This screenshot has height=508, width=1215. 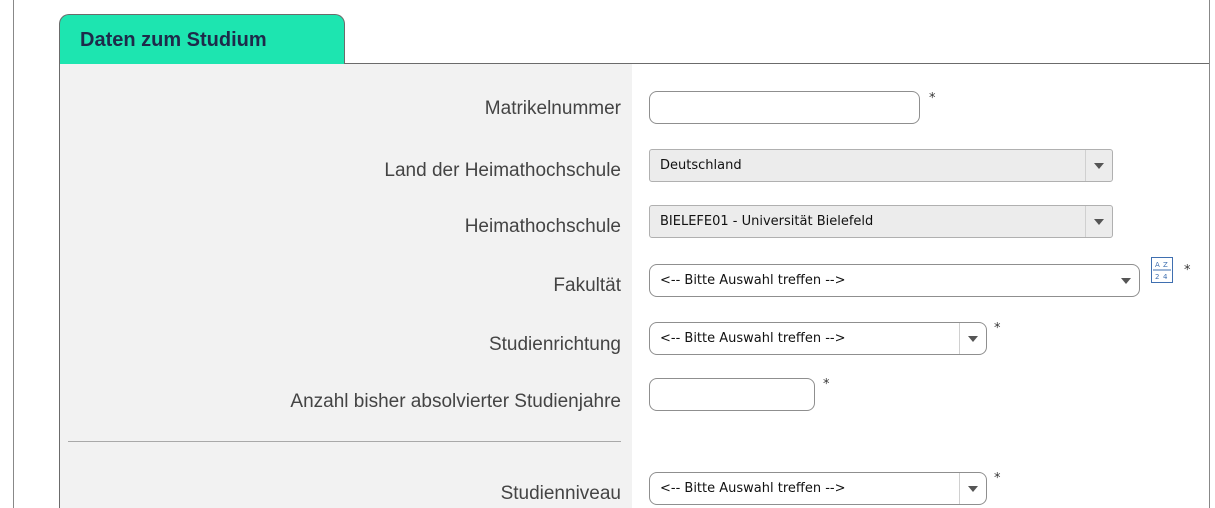 What do you see at coordinates (881, 221) in the screenshot?
I see `hochschule-select: BIELEFE01 - Universität Bielefeld` at bounding box center [881, 221].